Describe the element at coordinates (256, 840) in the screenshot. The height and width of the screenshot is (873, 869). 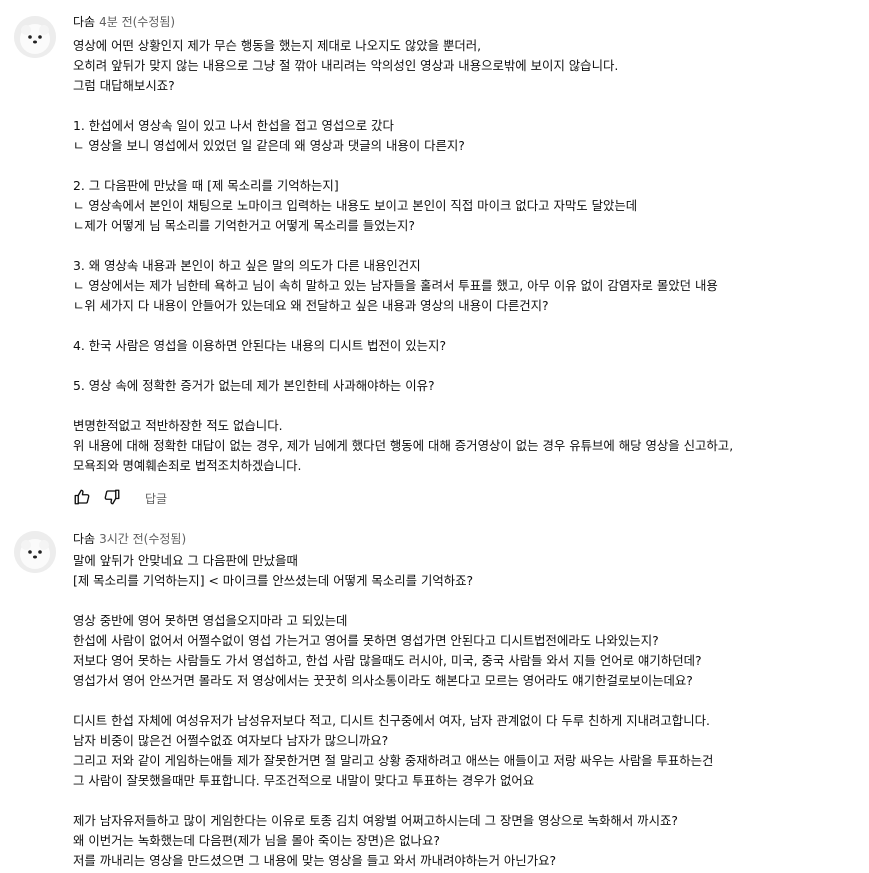
I see `comment-line: 왜 이번거는 녹화했는데 다음편(제가 님을 몰아 죽이는 장면)은 없나요?` at that location.